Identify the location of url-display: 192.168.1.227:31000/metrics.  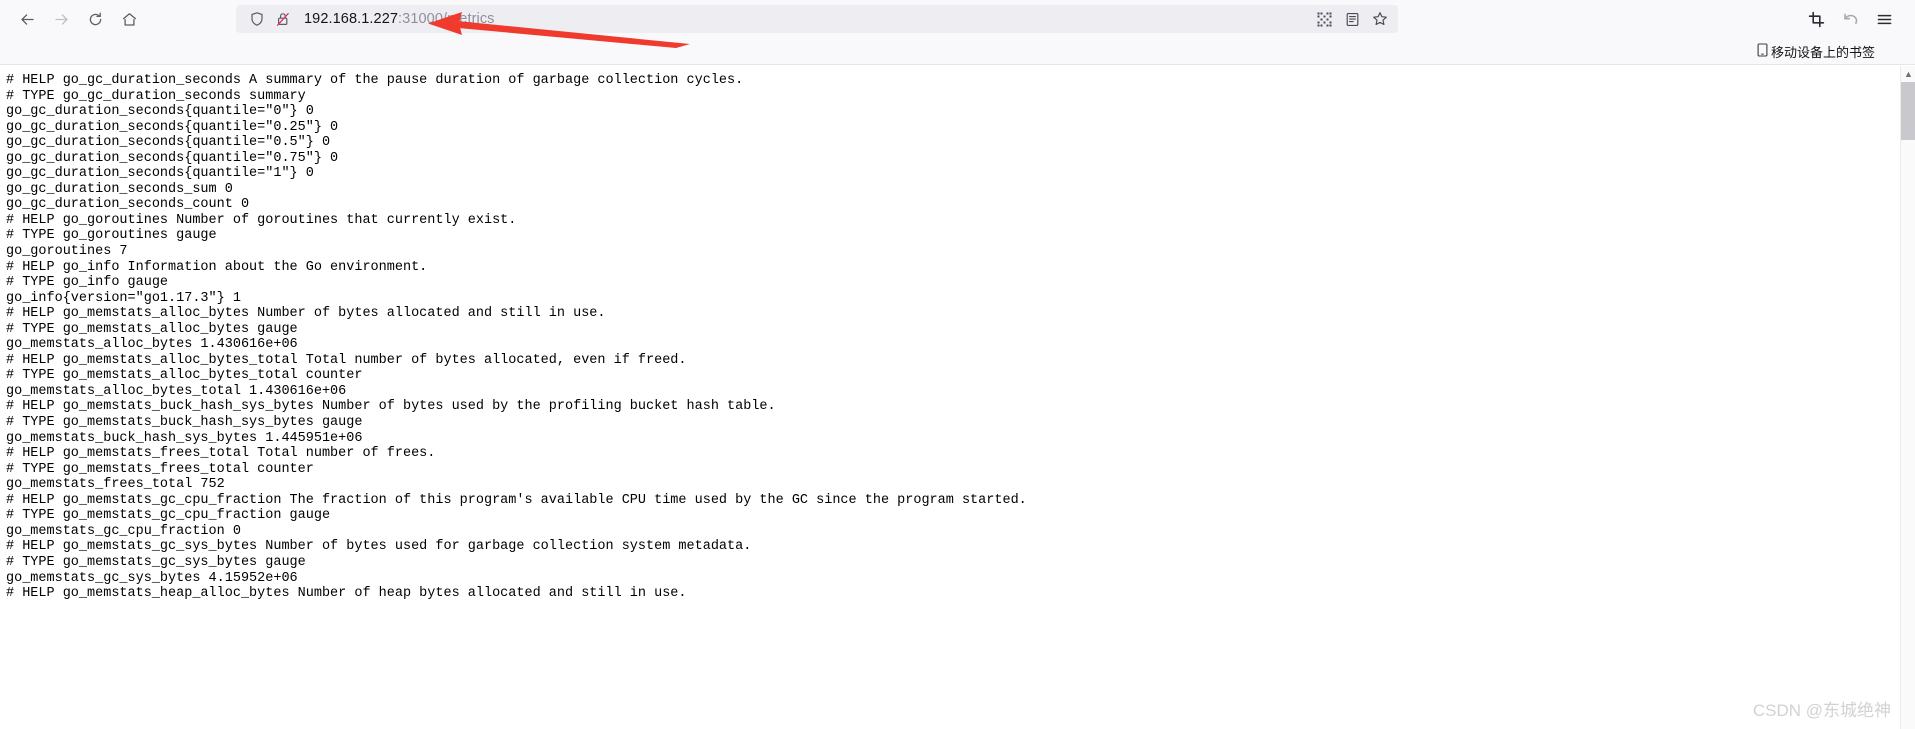
(399, 19).